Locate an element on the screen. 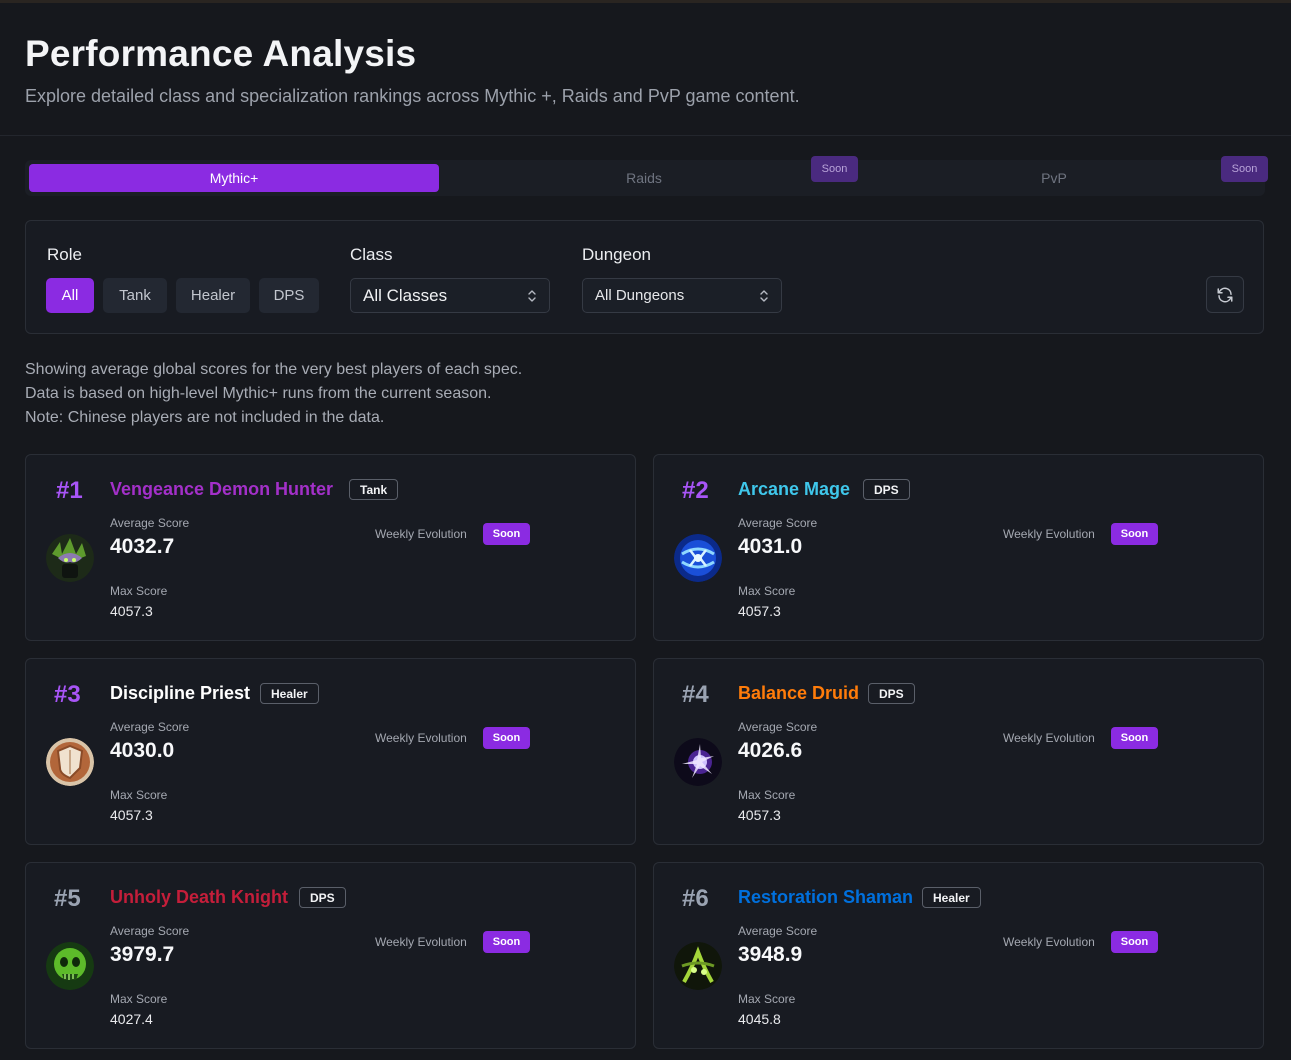 The height and width of the screenshot is (1060, 1291). refresh-icon is located at coordinates (1225, 294).